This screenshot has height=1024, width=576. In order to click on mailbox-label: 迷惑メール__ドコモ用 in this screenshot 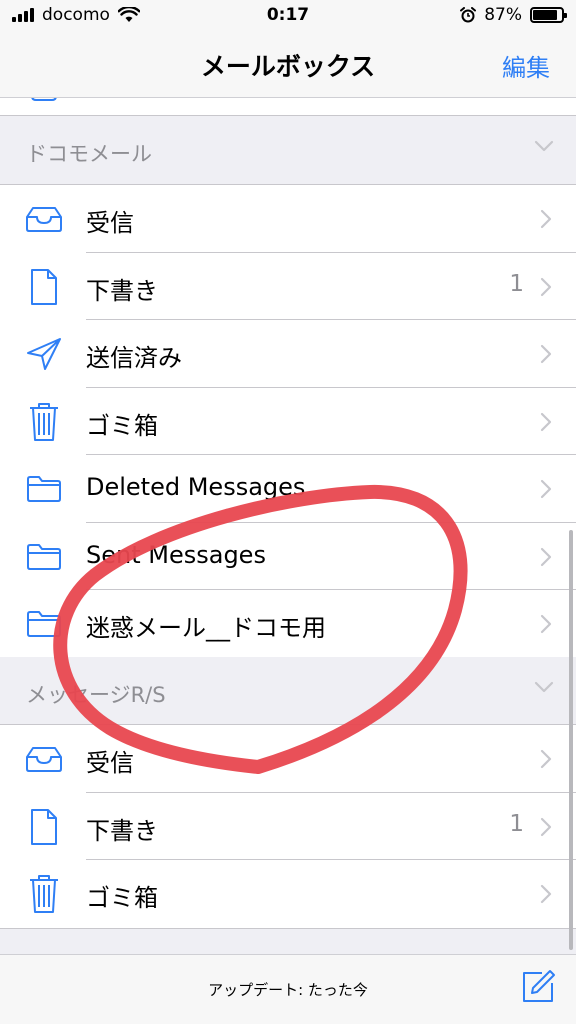, I will do `click(206, 628)`.